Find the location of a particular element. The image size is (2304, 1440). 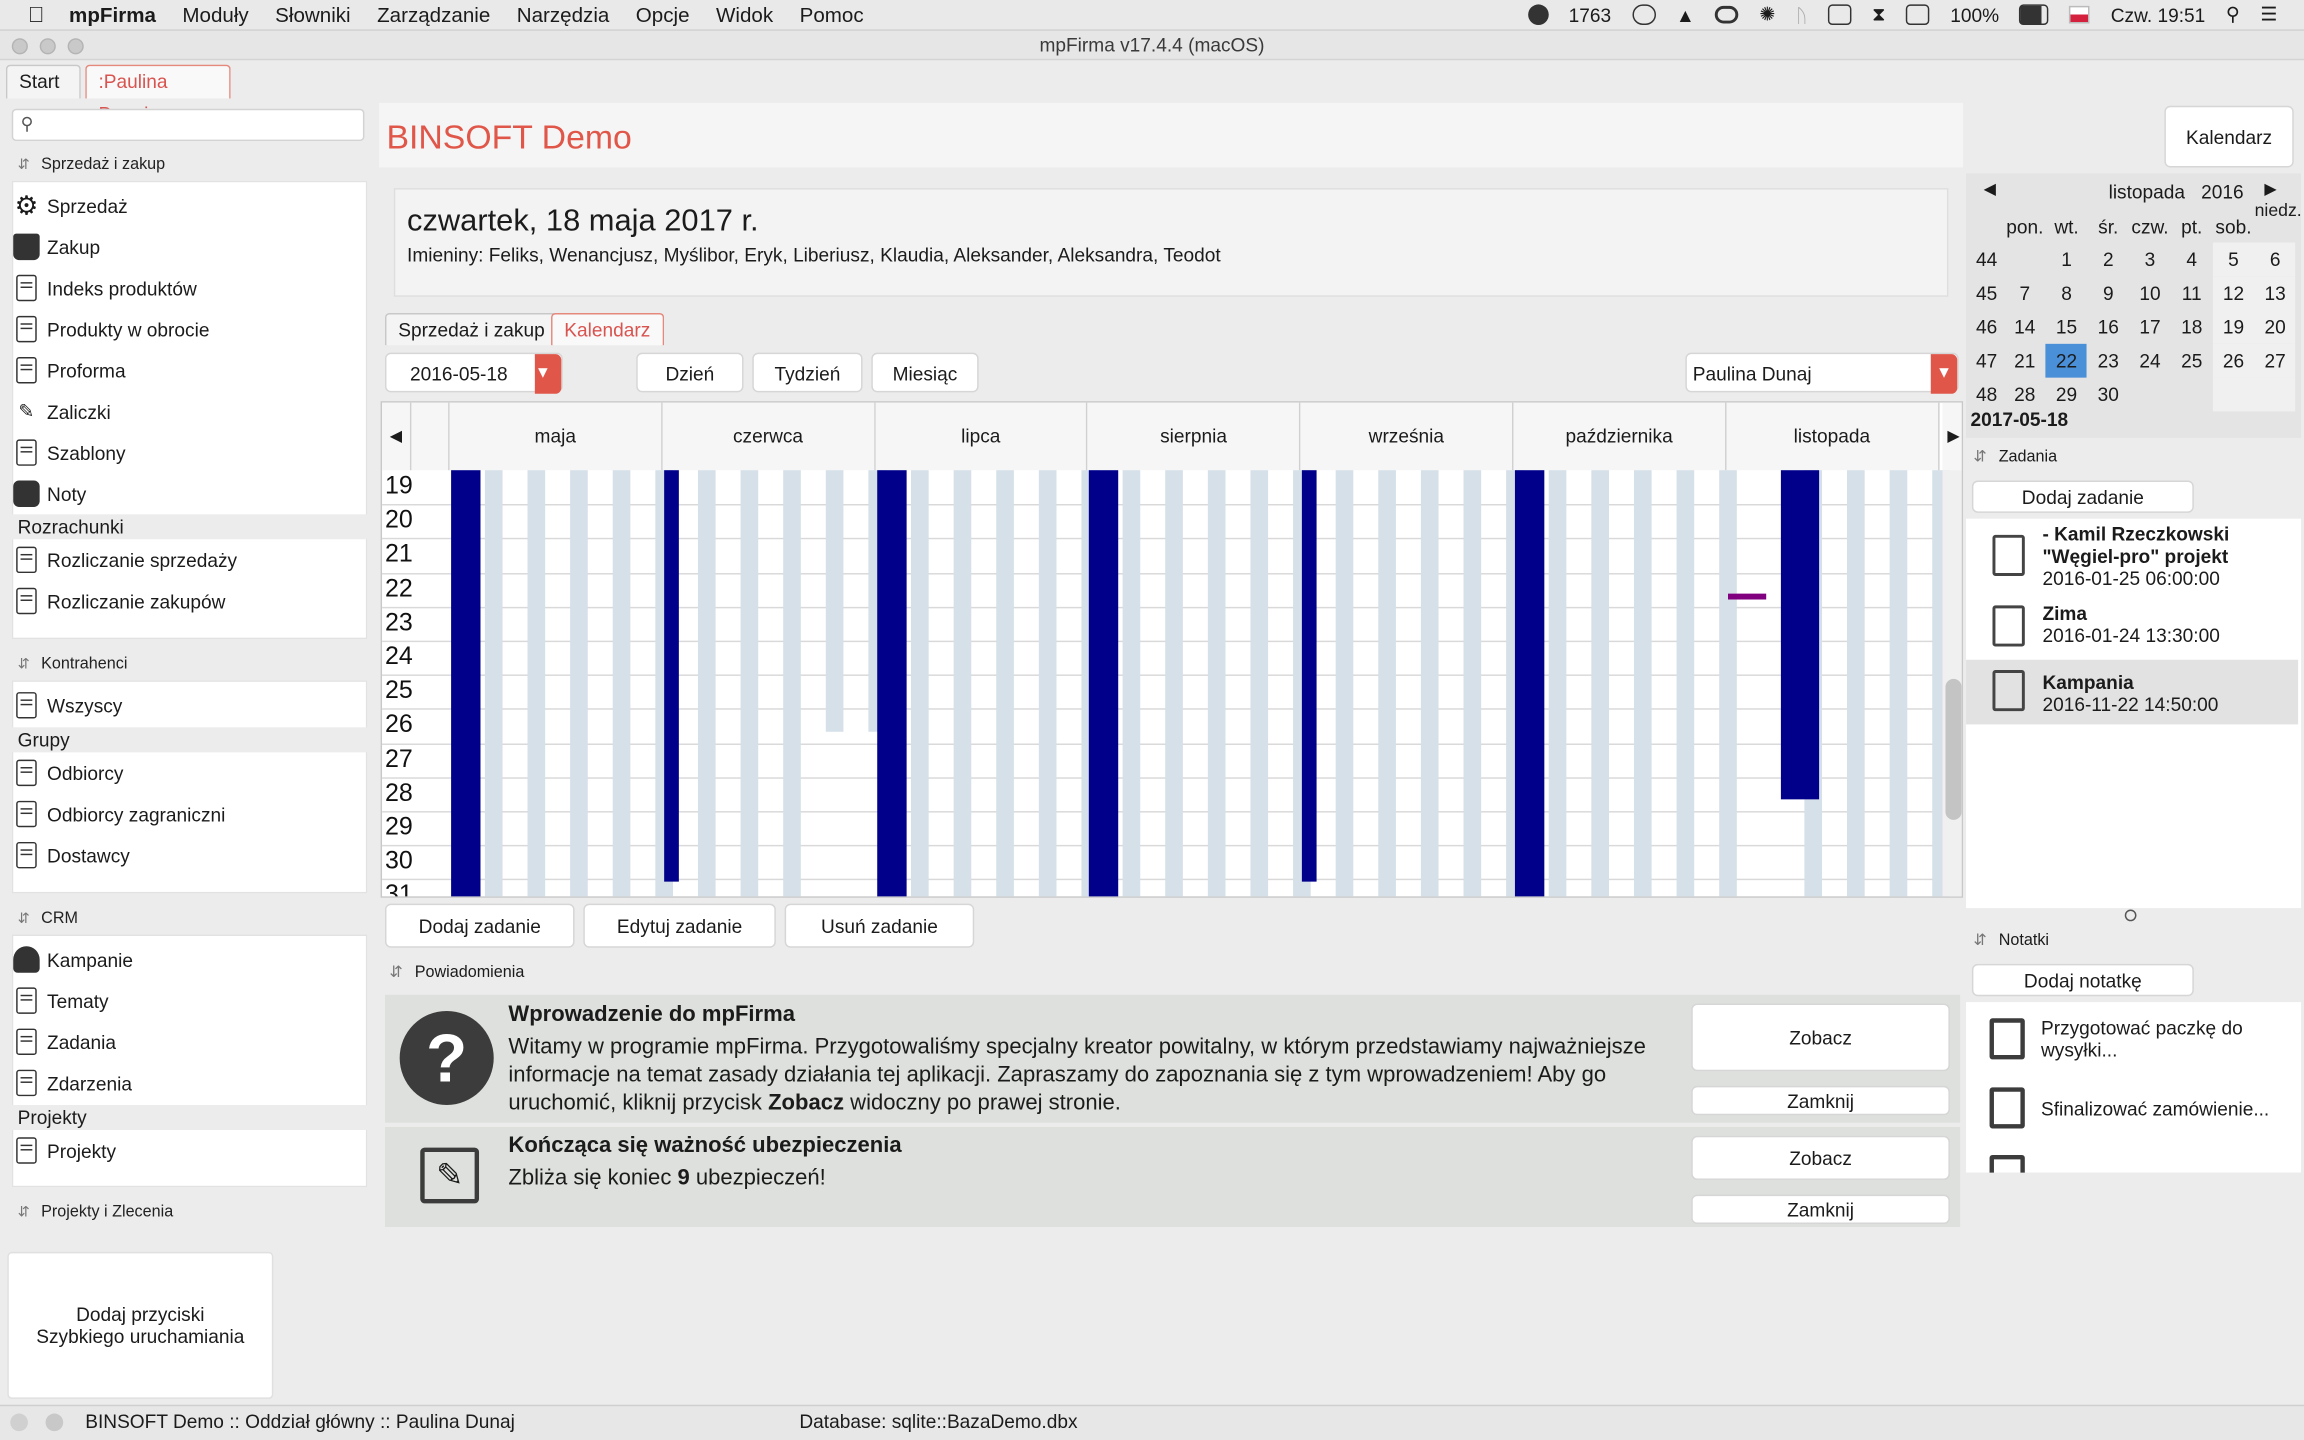

task-item: Zima 2016-01-24 13:30:00 is located at coordinates (2133, 630).